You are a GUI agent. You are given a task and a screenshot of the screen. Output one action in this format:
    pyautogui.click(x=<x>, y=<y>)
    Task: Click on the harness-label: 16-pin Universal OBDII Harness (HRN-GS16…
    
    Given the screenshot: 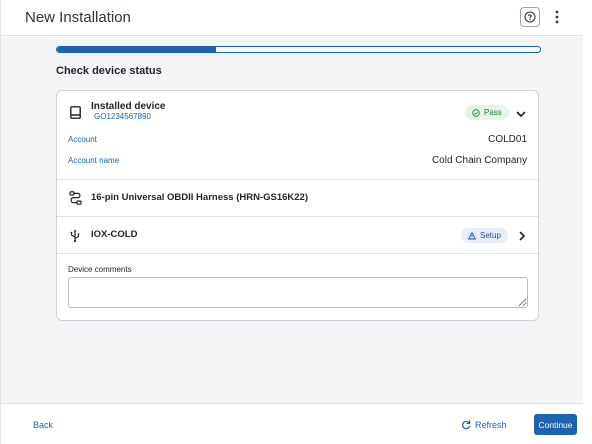 What is the action you would take?
    pyautogui.click(x=199, y=197)
    